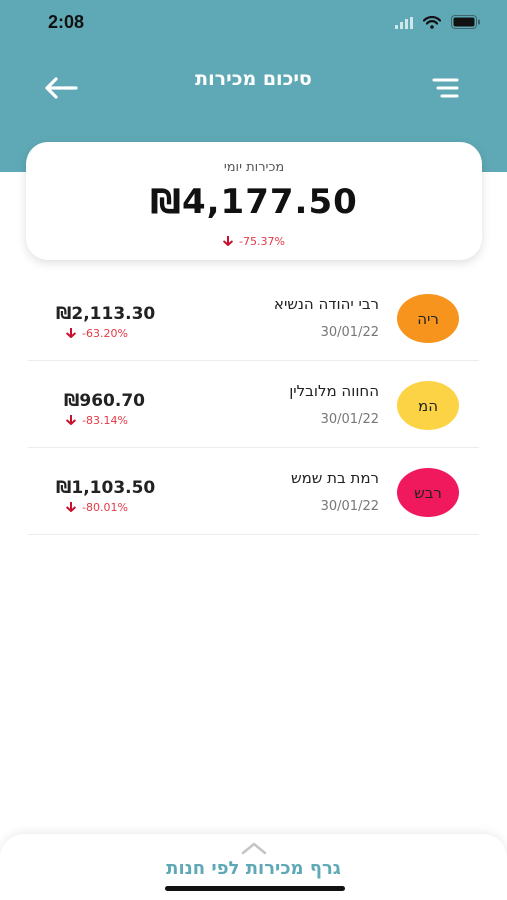  What do you see at coordinates (255, 888) in the screenshot?
I see `home-indicator` at bounding box center [255, 888].